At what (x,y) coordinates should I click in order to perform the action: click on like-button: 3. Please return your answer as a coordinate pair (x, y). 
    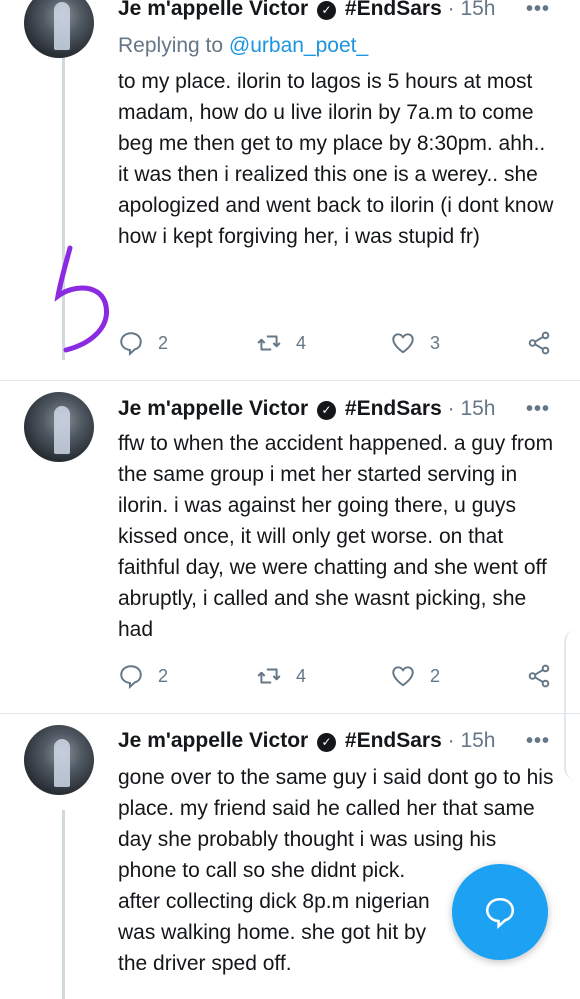
    Looking at the image, I should click on (415, 343).